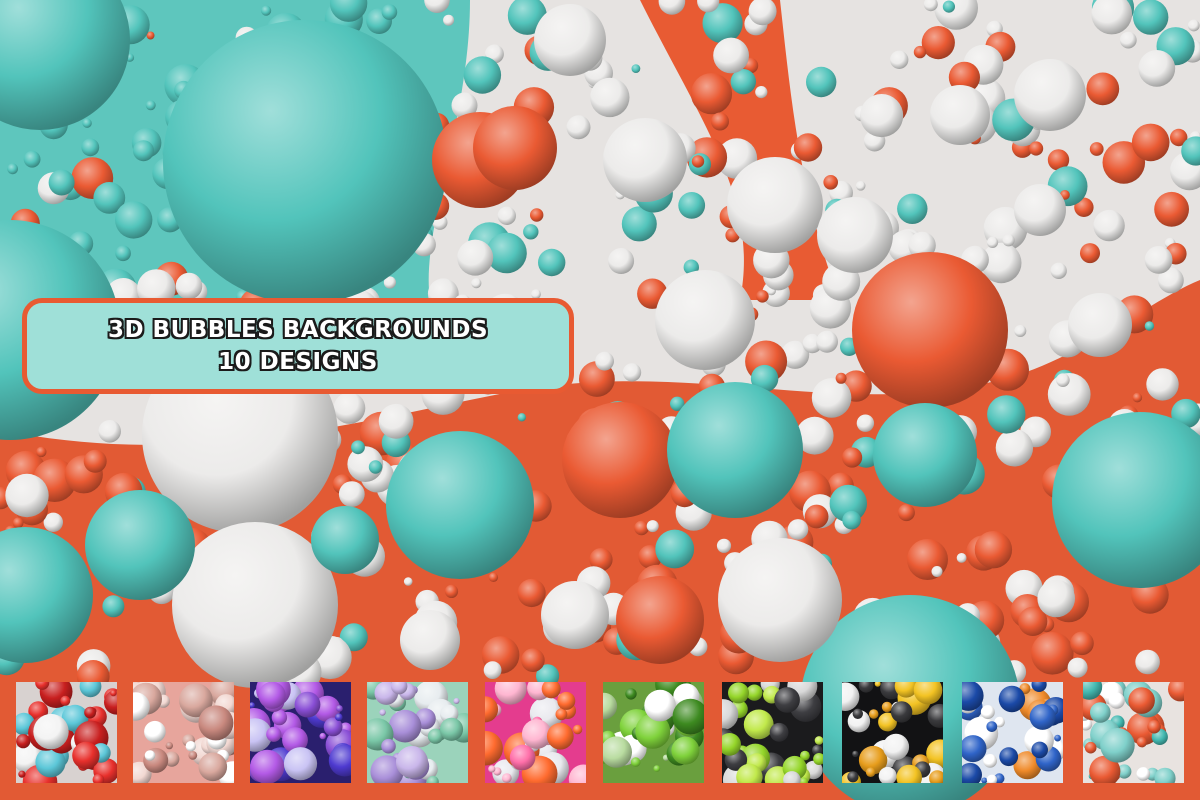 This screenshot has width=1200, height=800. What do you see at coordinates (600, 732) in the screenshot?
I see `thumbnail-strip` at bounding box center [600, 732].